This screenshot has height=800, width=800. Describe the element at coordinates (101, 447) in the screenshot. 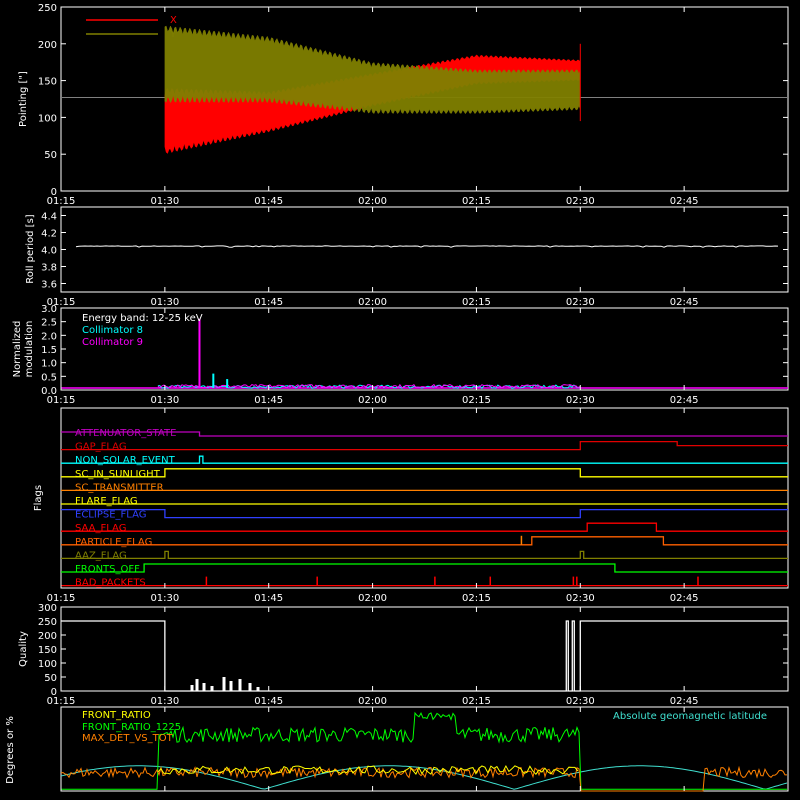

I see `flag-label-gap_flag: GAP_FLAG` at that location.